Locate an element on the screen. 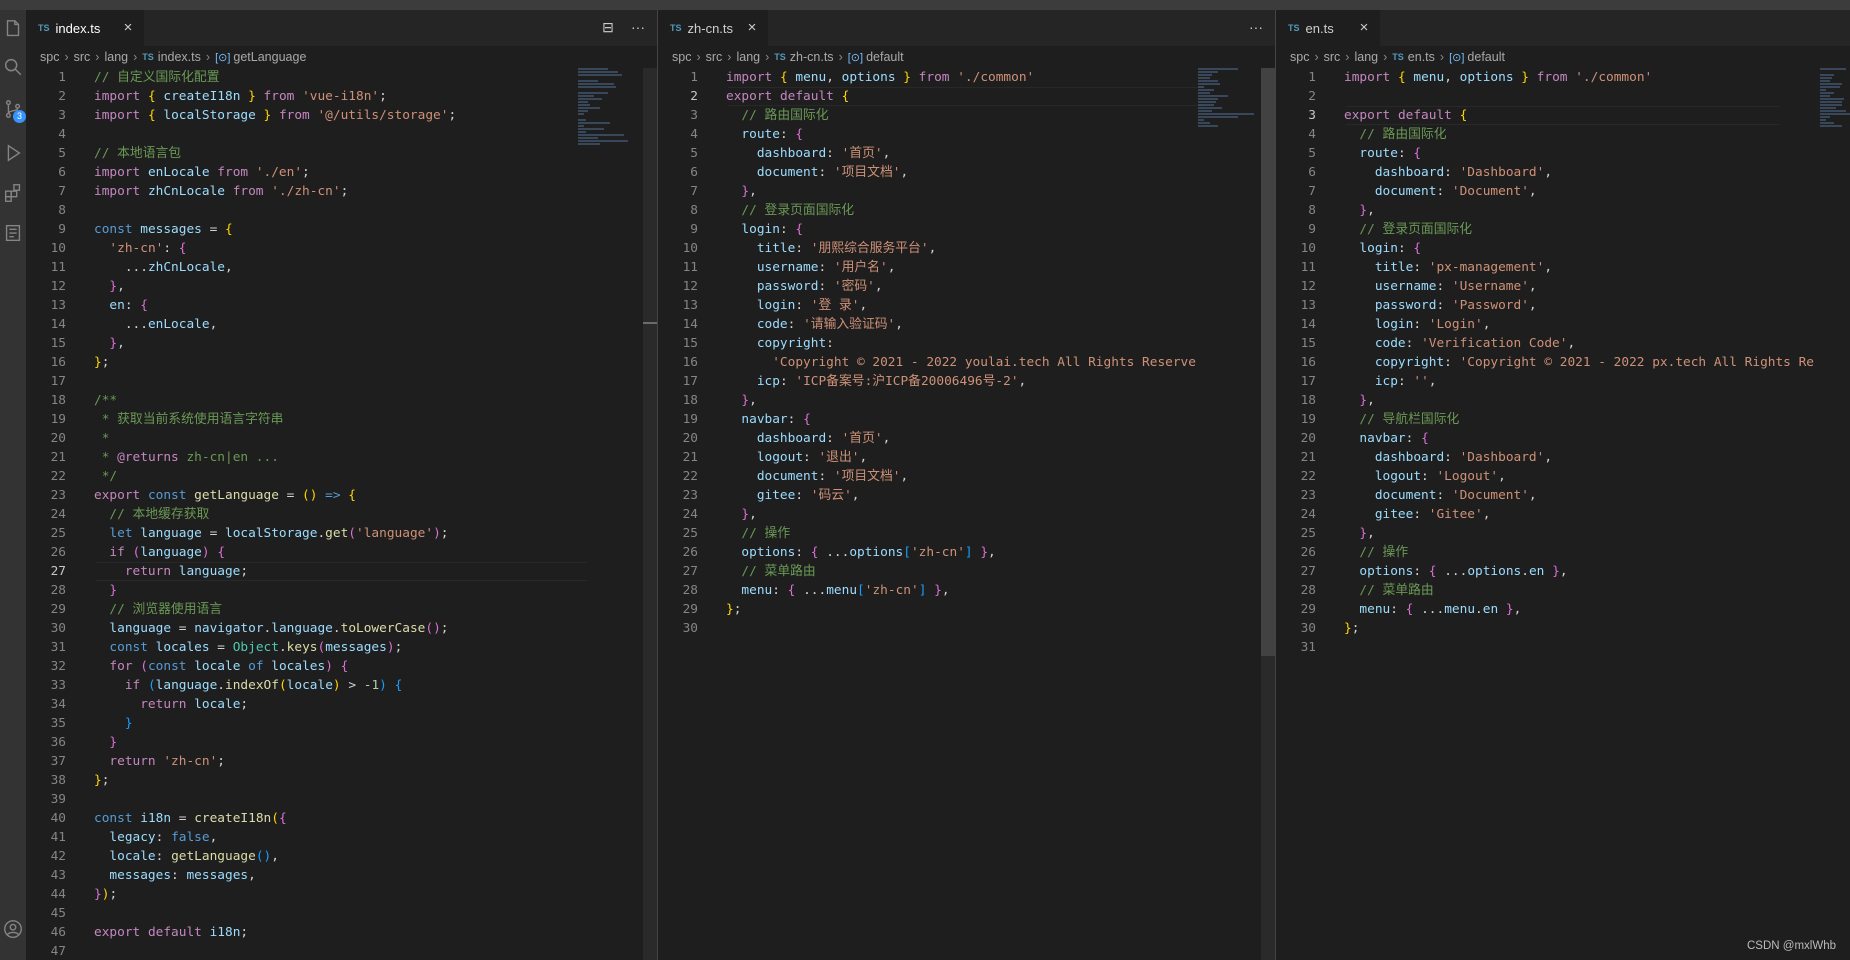 Image resolution: width=1850 pixels, height=960 pixels. code-line: 9 login: { is located at coordinates (966, 229).